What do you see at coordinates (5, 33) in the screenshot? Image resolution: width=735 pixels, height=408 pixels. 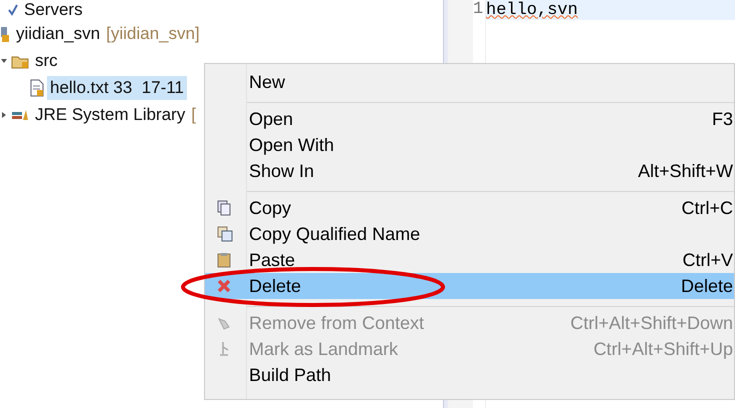 I see `project-icon` at bounding box center [5, 33].